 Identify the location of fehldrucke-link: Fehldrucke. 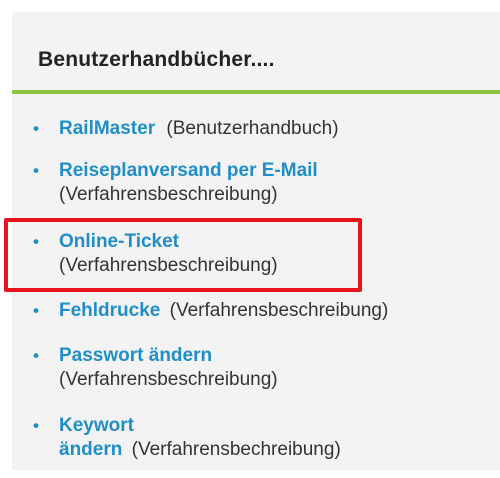
(109, 310).